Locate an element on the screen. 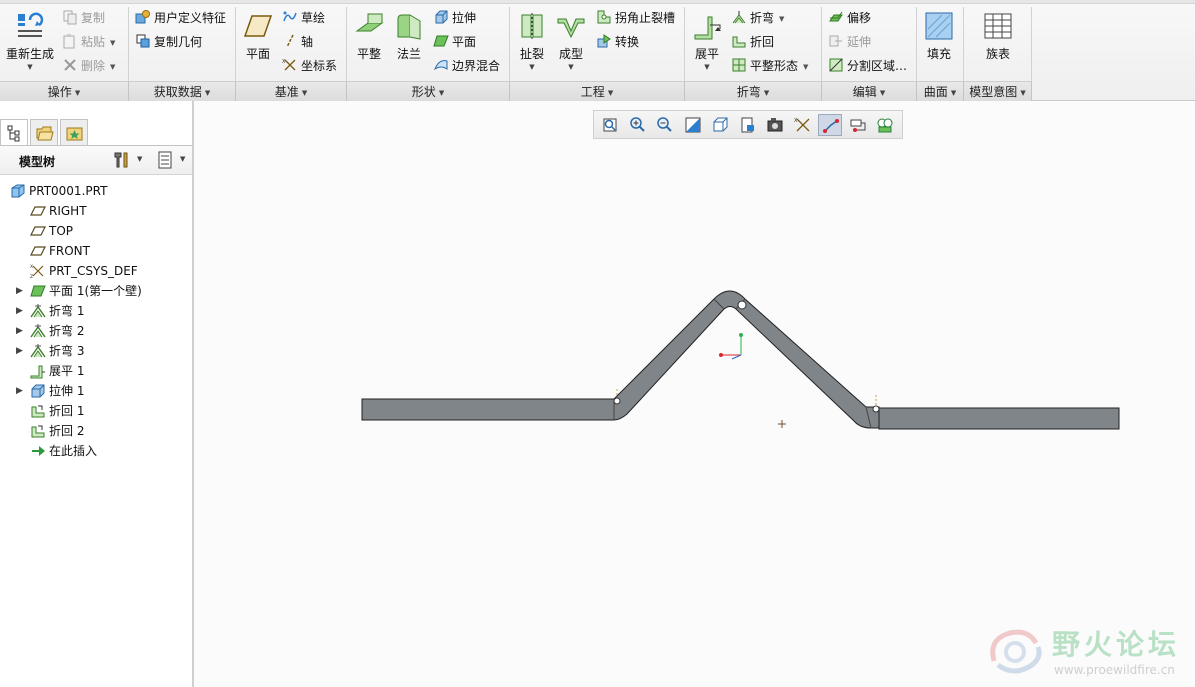 The image size is (1195, 687). copy-geometry-button: 复制几何 is located at coordinates (168, 42).